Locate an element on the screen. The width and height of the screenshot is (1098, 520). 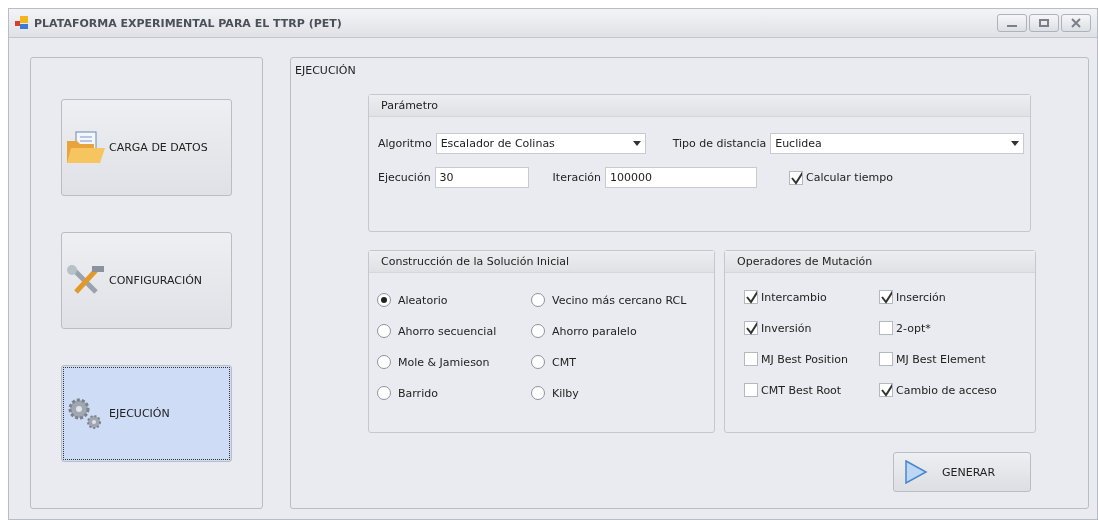
radio-label: Mole & Jamieson is located at coordinates (444, 362).